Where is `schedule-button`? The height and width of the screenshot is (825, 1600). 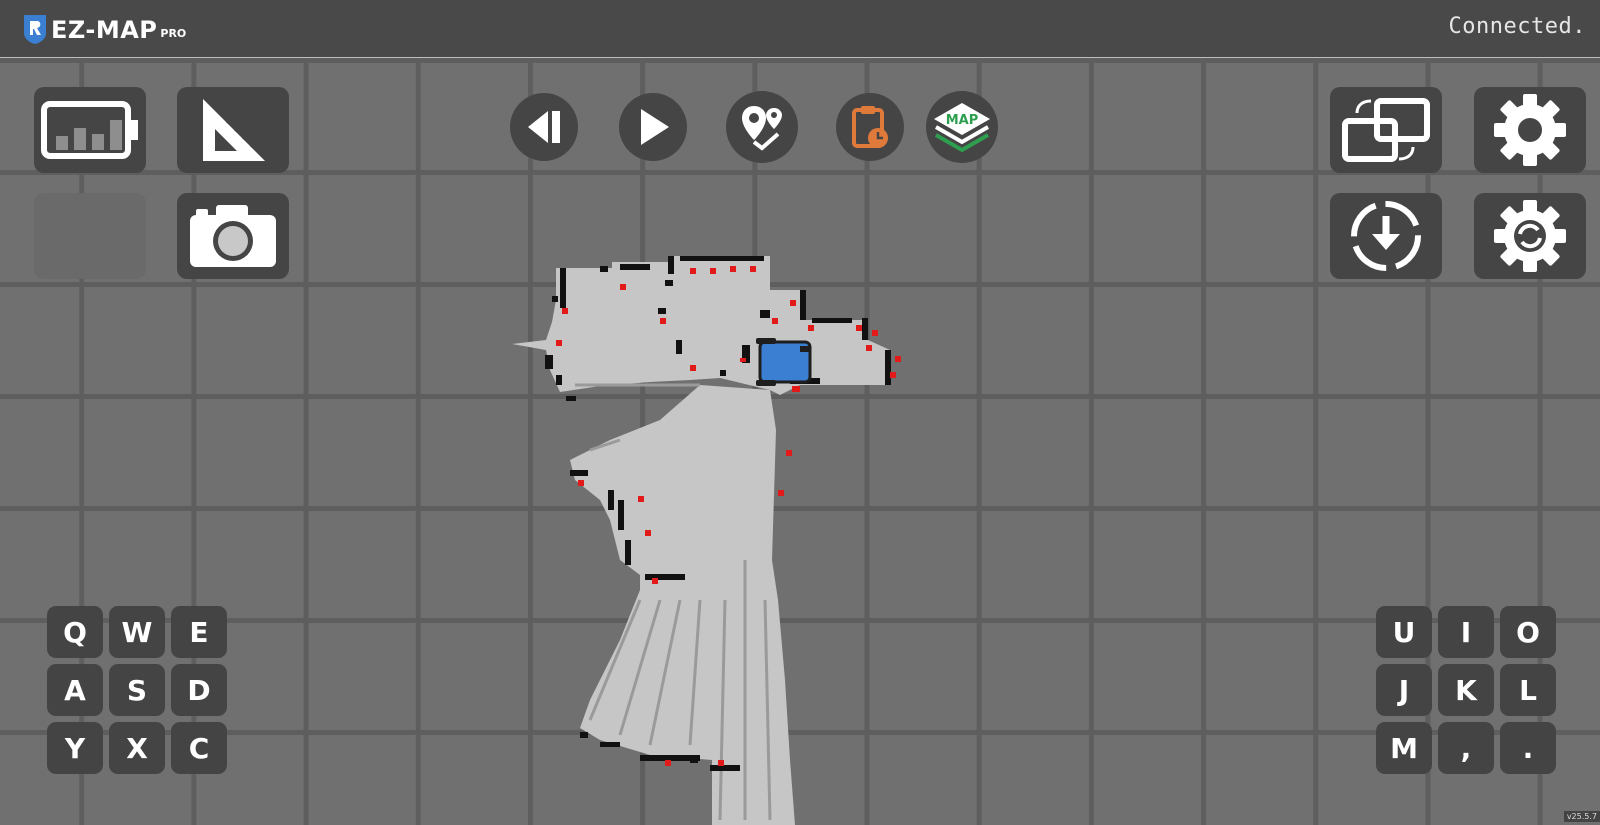
schedule-button is located at coordinates (870, 127).